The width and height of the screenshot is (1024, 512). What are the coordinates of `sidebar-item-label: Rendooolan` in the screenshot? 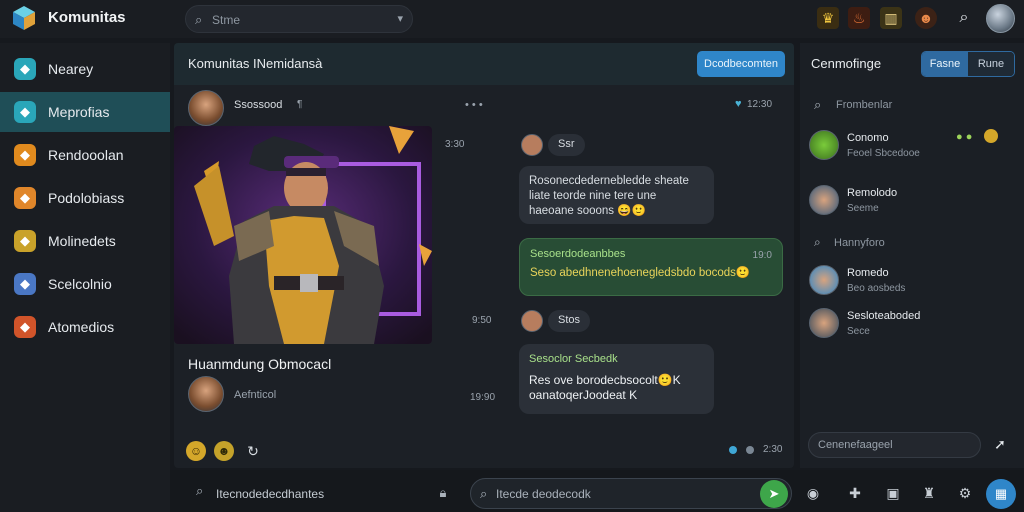 It's located at (86, 155).